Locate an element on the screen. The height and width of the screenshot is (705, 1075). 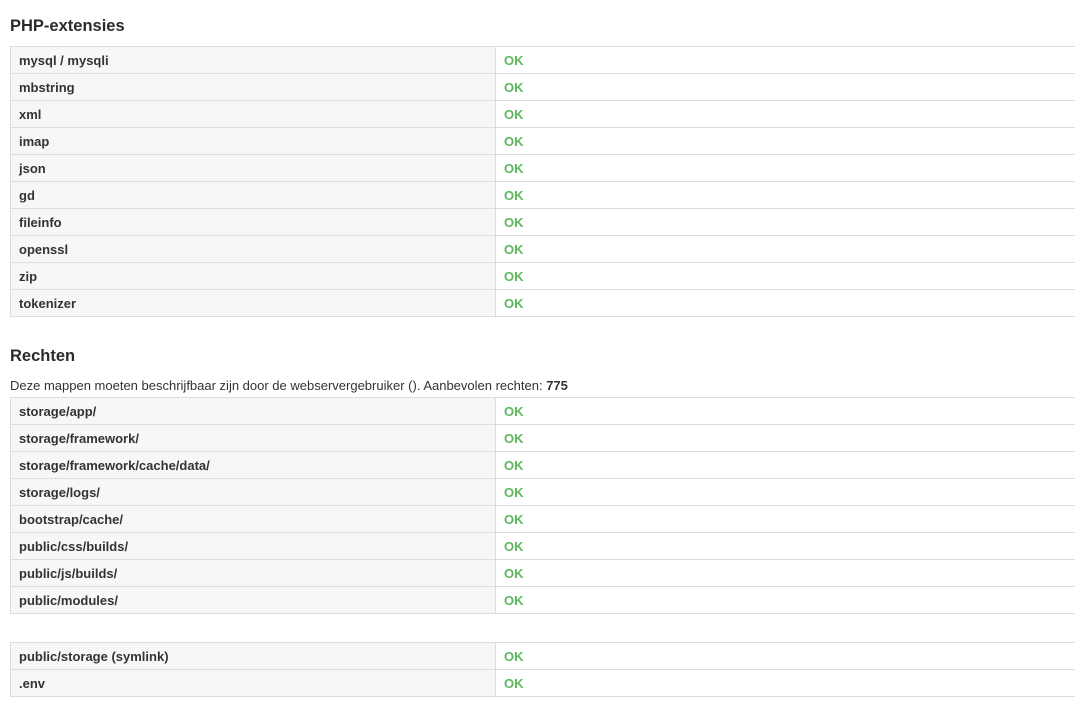
check-name: json is located at coordinates (253, 168).